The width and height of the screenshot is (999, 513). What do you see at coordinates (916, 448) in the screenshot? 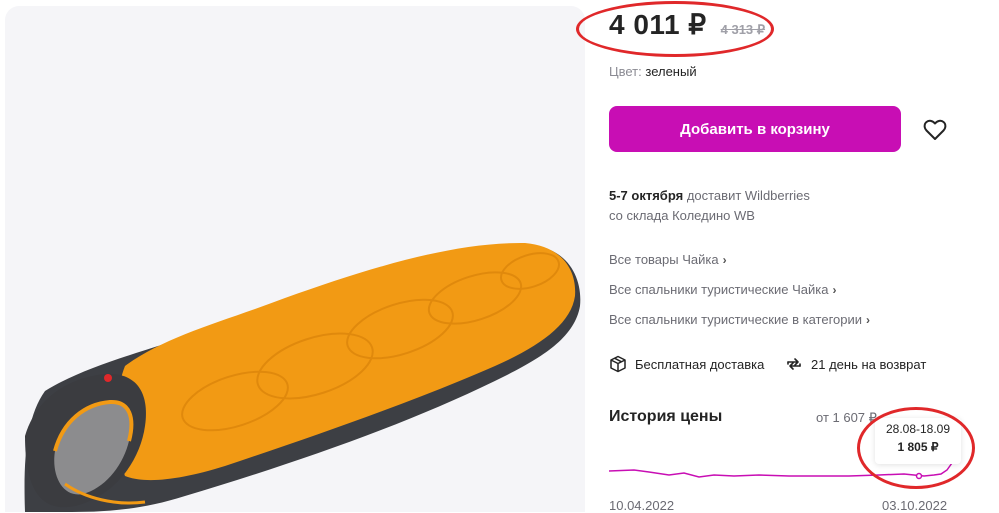
I see `tooltip-annotation-ellipse` at bounding box center [916, 448].